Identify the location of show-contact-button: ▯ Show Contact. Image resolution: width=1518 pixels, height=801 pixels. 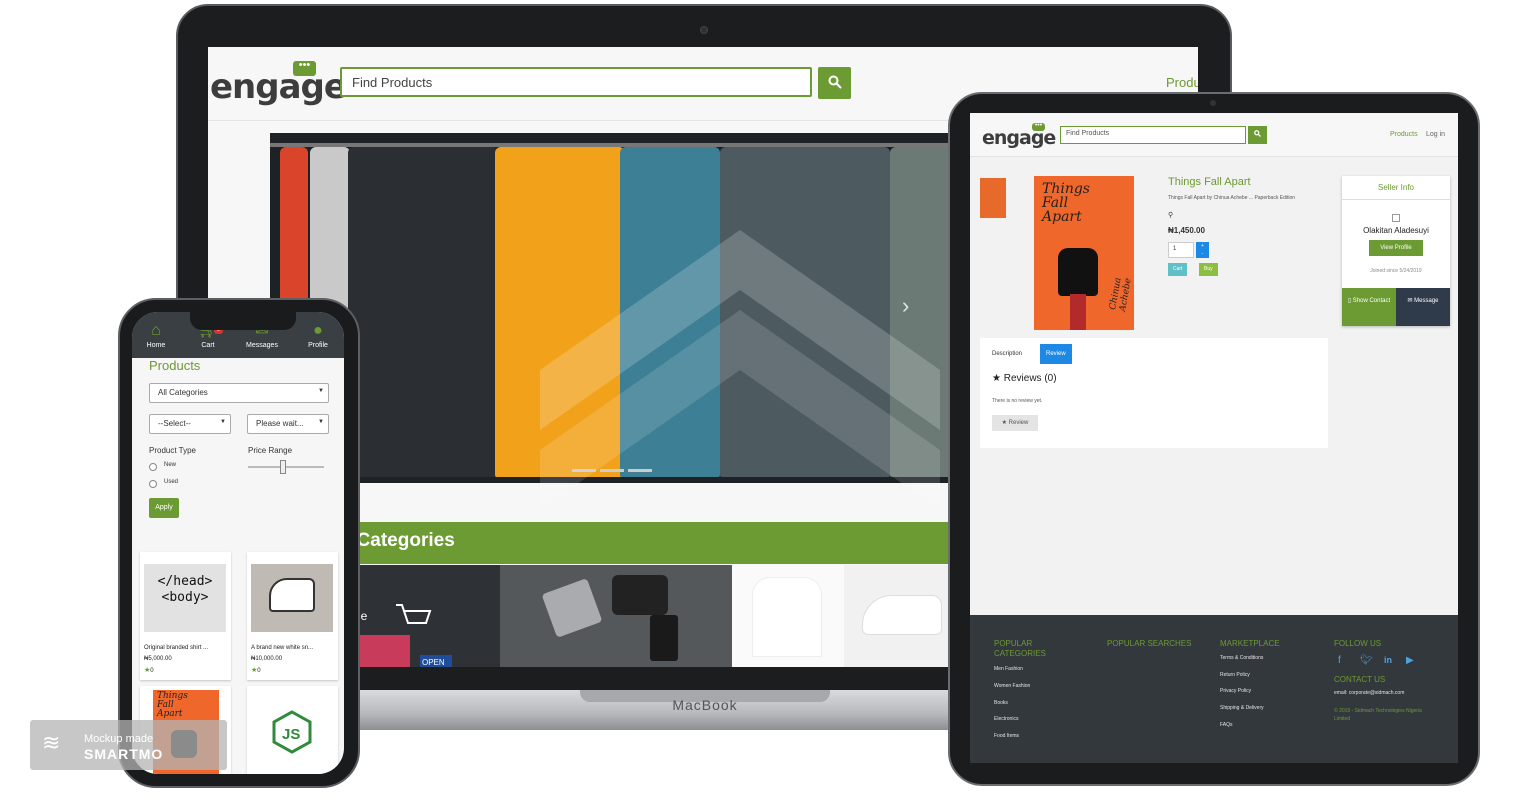
(1369, 307).